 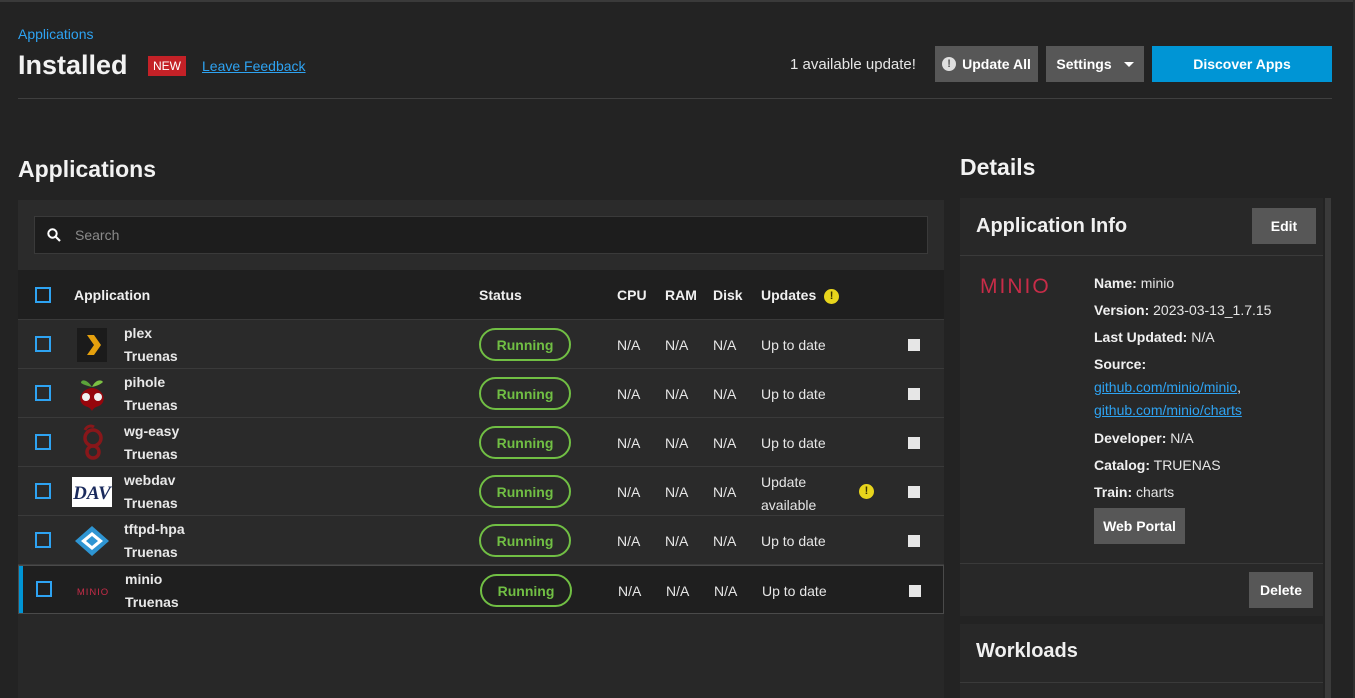 I want to click on app-name: tftpd-hpa, so click(x=154, y=529).